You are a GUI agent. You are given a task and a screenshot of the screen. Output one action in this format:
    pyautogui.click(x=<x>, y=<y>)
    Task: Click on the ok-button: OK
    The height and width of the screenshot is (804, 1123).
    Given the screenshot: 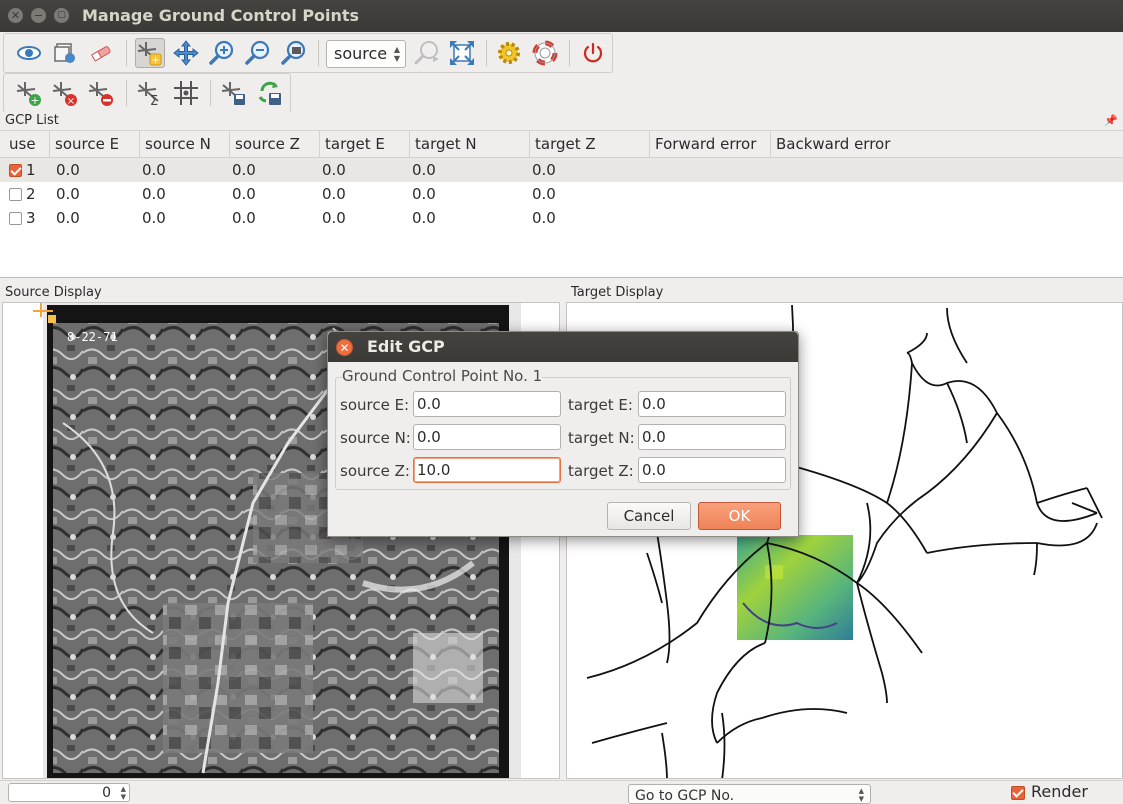 What is the action you would take?
    pyautogui.click(x=739, y=516)
    